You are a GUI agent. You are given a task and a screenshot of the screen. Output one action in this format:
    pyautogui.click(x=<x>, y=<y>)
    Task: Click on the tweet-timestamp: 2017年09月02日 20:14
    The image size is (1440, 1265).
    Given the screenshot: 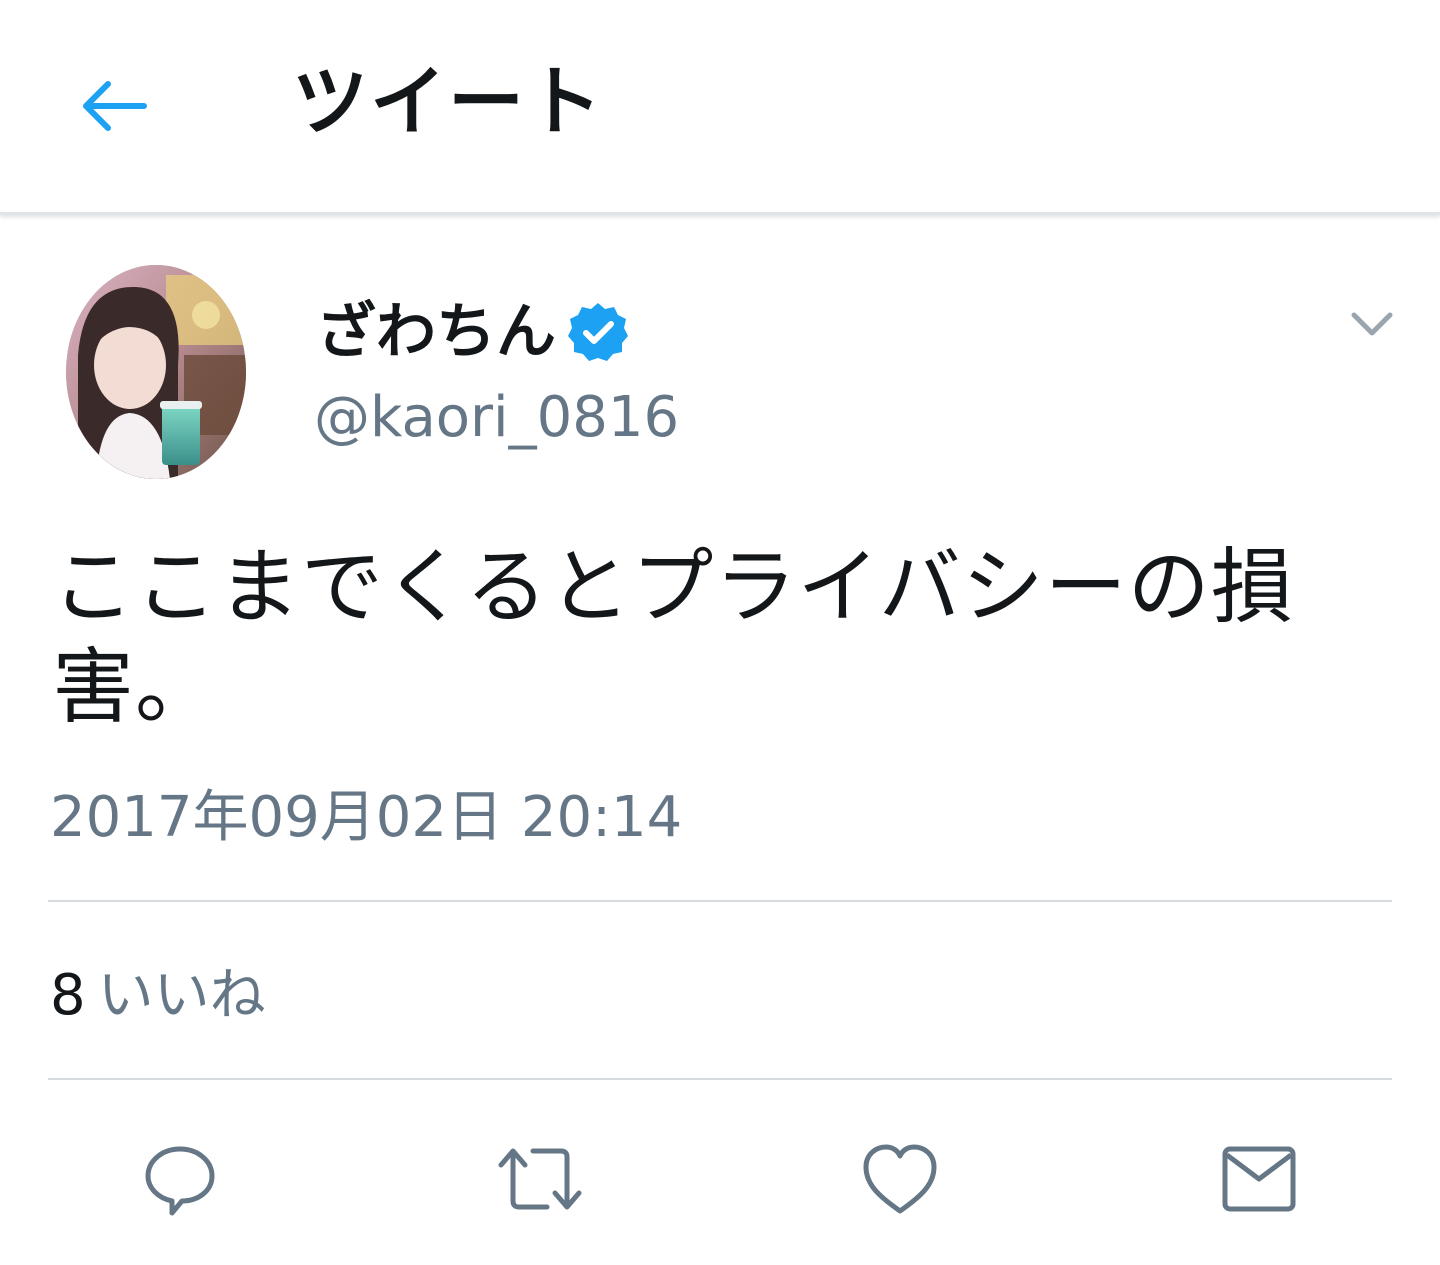 What is the action you would take?
    pyautogui.click(x=366, y=817)
    